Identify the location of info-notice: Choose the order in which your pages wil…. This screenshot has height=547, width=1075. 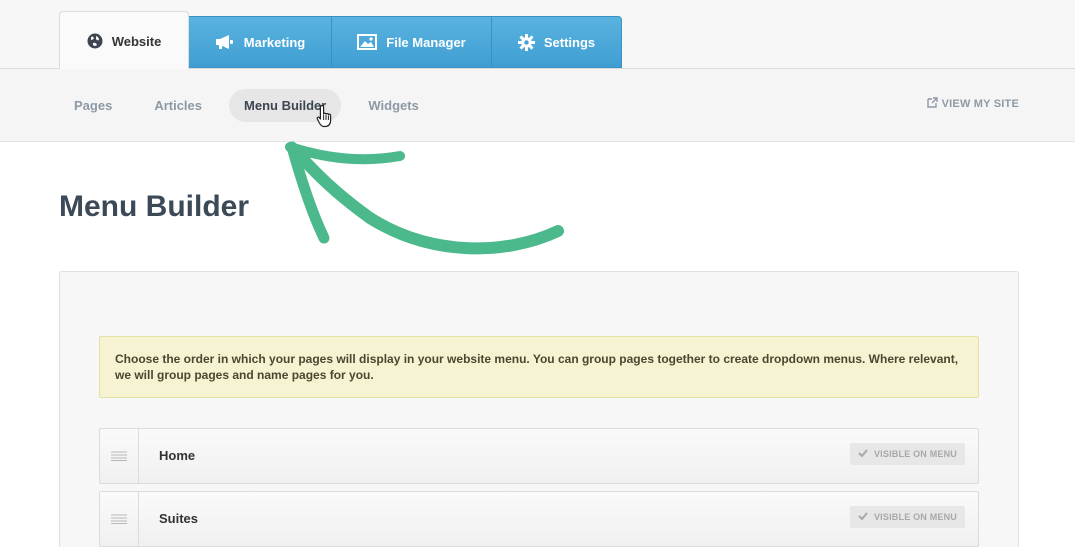
(539, 367).